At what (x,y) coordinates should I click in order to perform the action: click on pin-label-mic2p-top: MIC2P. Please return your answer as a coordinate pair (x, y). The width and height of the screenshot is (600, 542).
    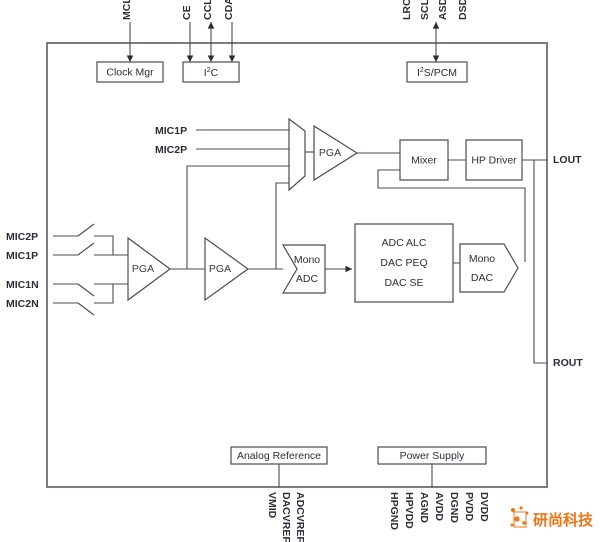
    Looking at the image, I should click on (171, 150).